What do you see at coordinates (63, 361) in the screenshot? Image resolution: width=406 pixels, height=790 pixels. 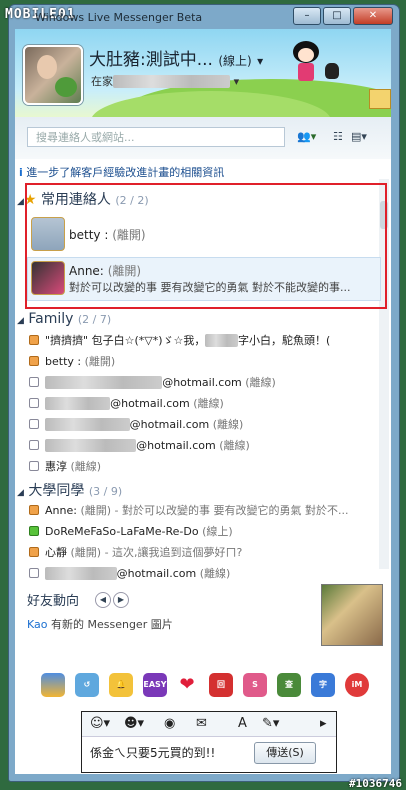 I see `contact-name: betty :` at bounding box center [63, 361].